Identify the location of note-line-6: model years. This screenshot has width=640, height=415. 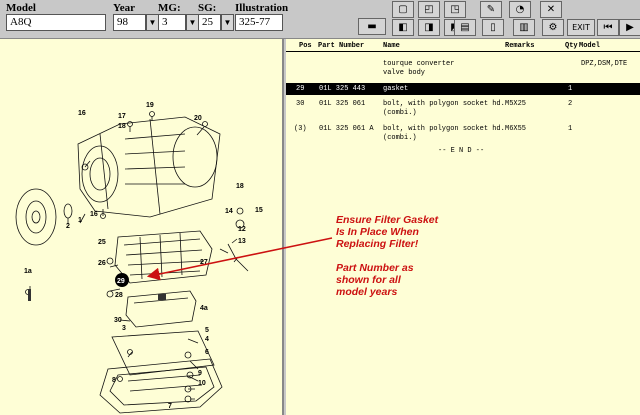
(367, 292).